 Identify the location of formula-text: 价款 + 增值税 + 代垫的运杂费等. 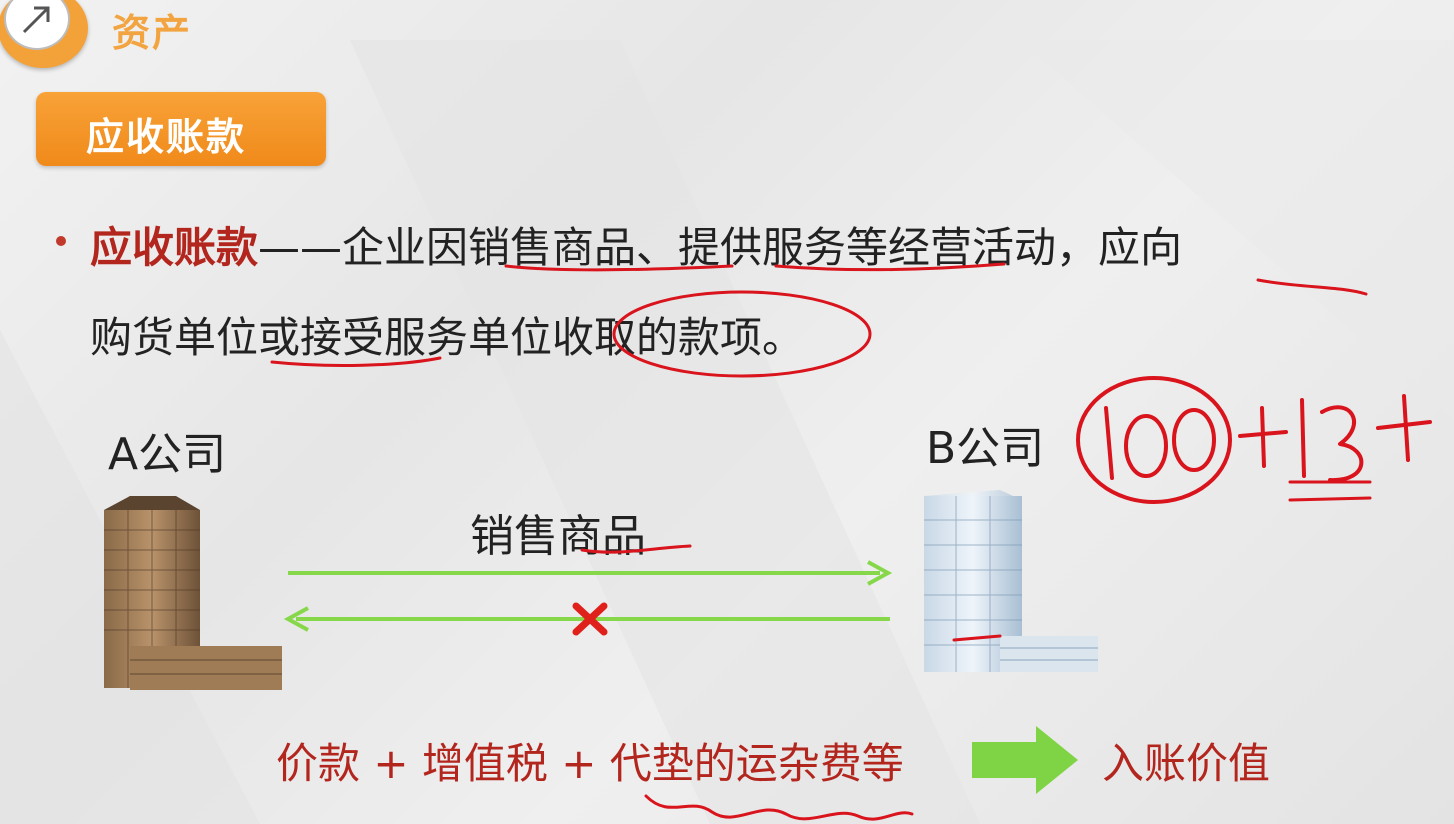
(590, 763).